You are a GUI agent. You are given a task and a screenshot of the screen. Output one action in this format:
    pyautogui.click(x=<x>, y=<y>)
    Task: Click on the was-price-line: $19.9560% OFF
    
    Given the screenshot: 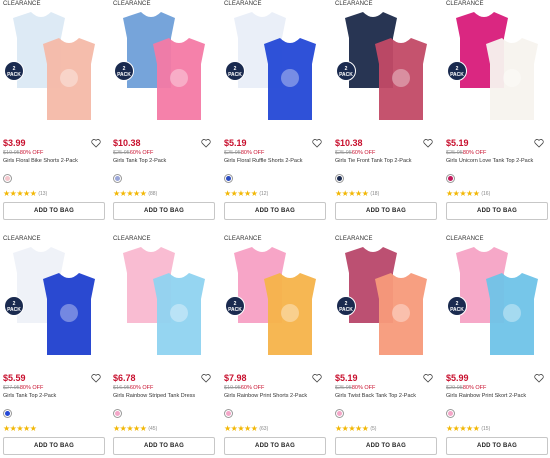 What is the action you would take?
    pyautogui.click(x=244, y=388)
    